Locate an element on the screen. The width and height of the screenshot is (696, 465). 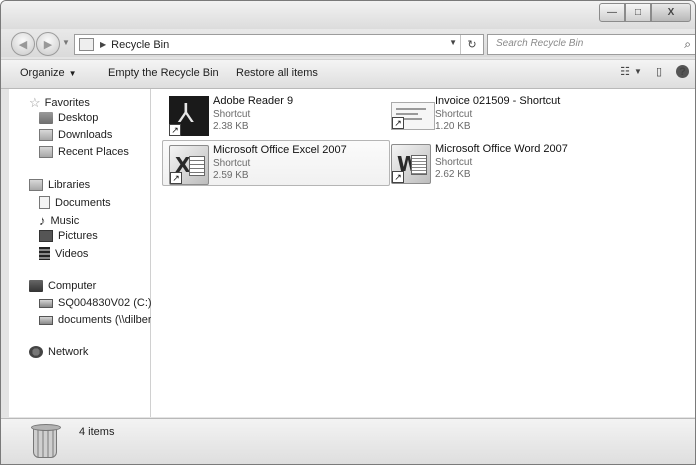
nav-pictures: Pictures is located at coordinates (68, 236).